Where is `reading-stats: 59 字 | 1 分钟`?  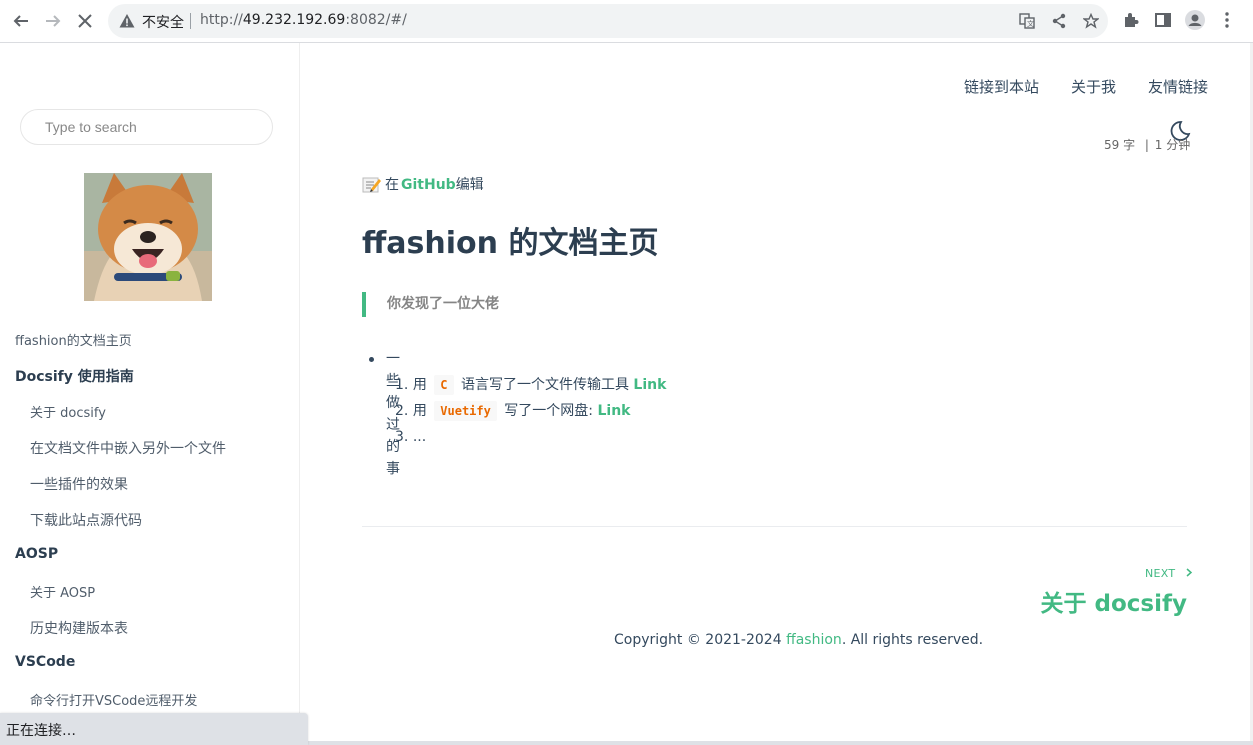
reading-stats: 59 字 | 1 分钟 is located at coordinates (1147, 144).